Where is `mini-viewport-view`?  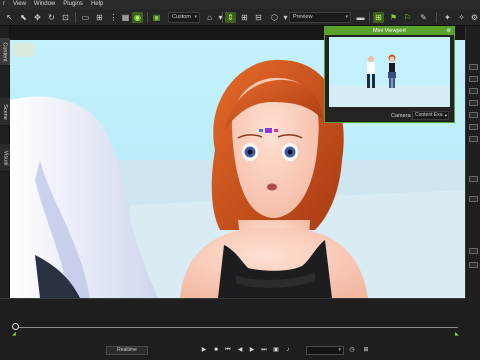
mini-viewport-view is located at coordinates (389, 72).